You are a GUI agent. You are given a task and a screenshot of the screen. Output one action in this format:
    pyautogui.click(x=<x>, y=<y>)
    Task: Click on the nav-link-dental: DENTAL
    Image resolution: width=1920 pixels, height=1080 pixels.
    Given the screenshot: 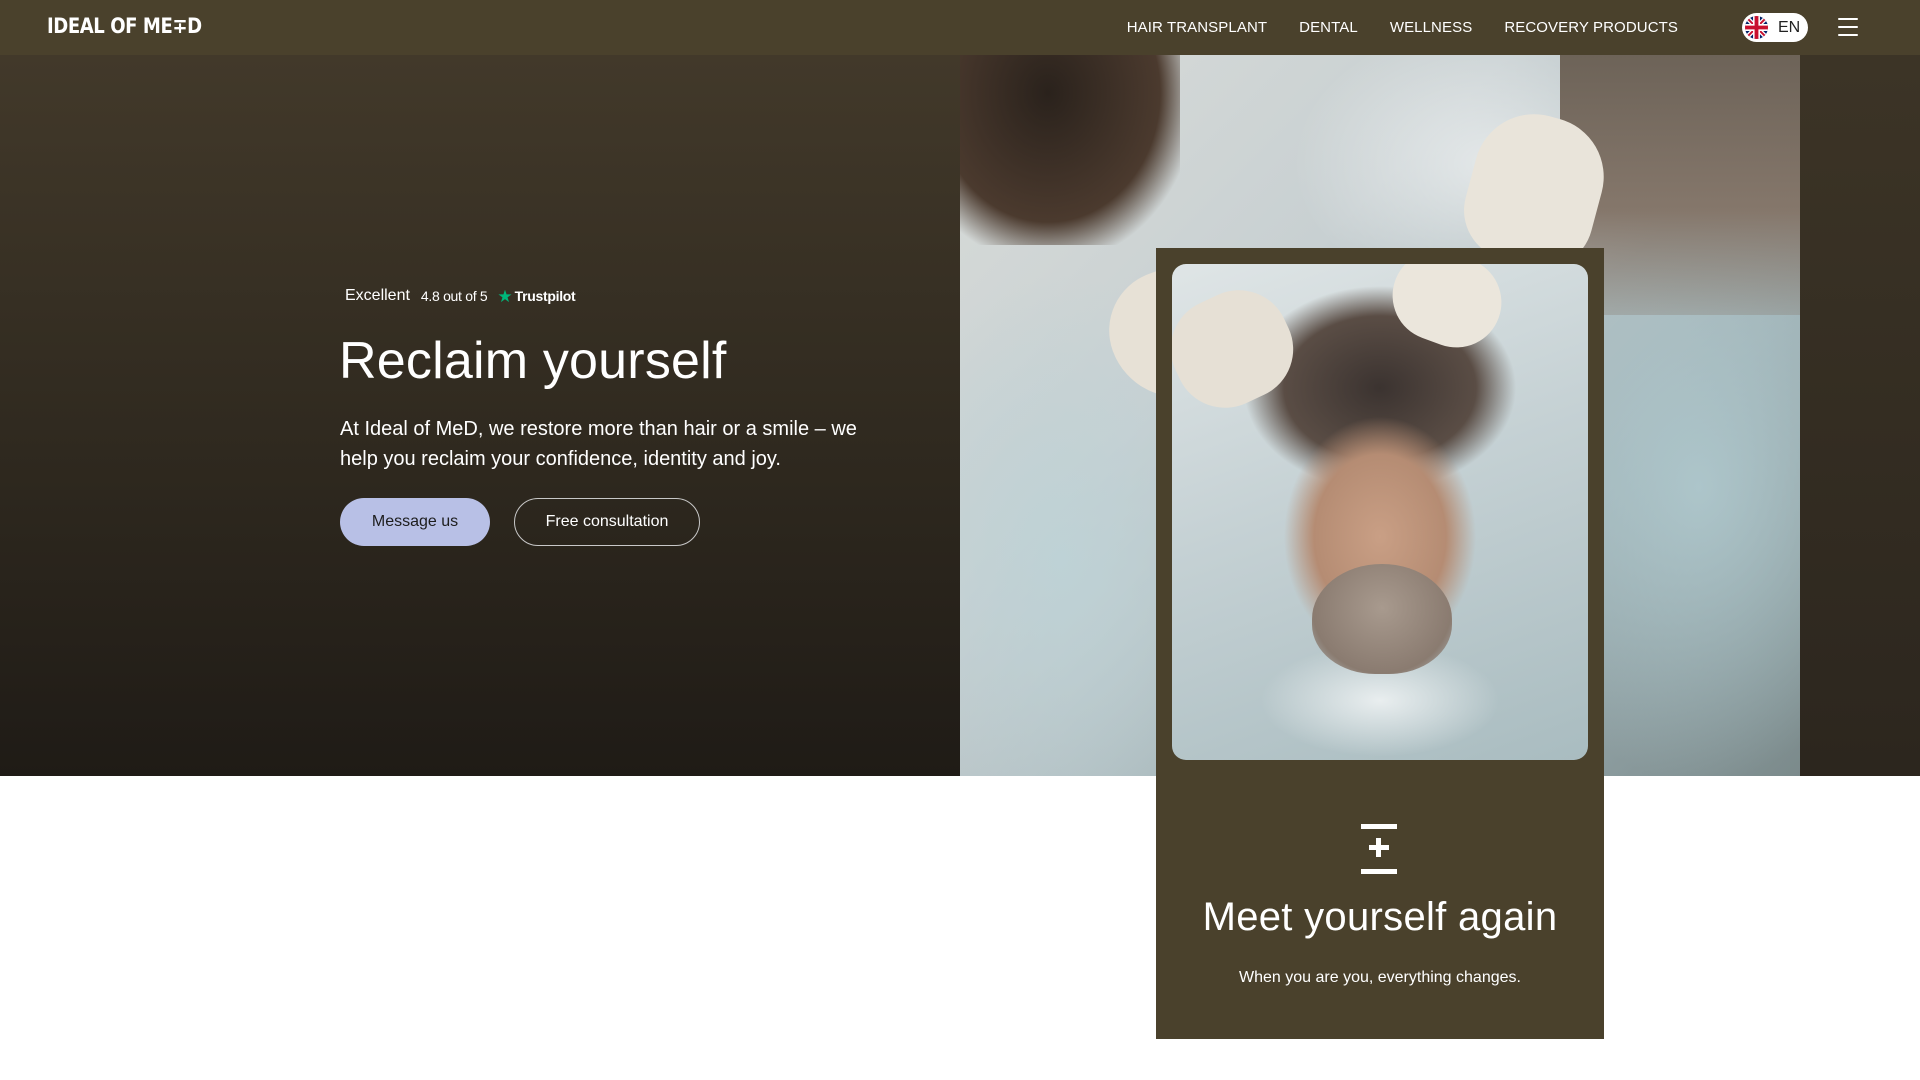 What is the action you would take?
    pyautogui.click(x=1328, y=27)
    